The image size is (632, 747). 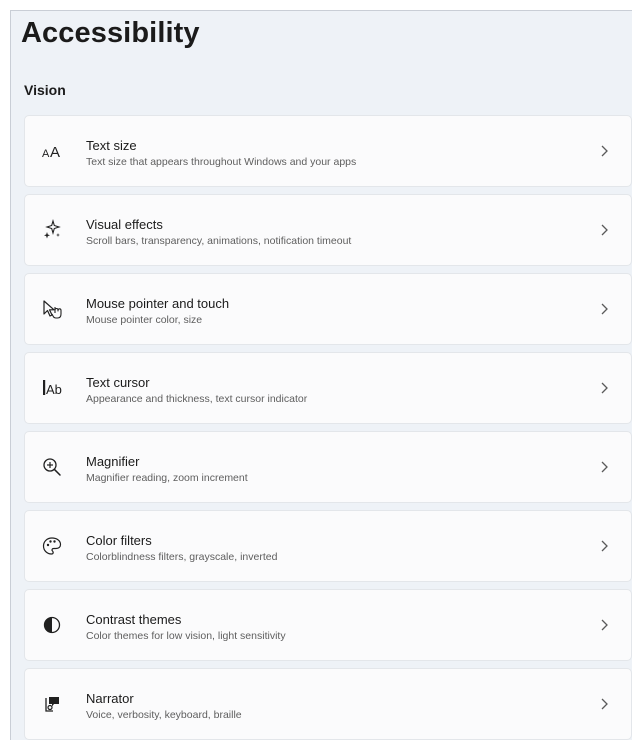 I want to click on settings-item-label: Magnifier, so click(x=113, y=461).